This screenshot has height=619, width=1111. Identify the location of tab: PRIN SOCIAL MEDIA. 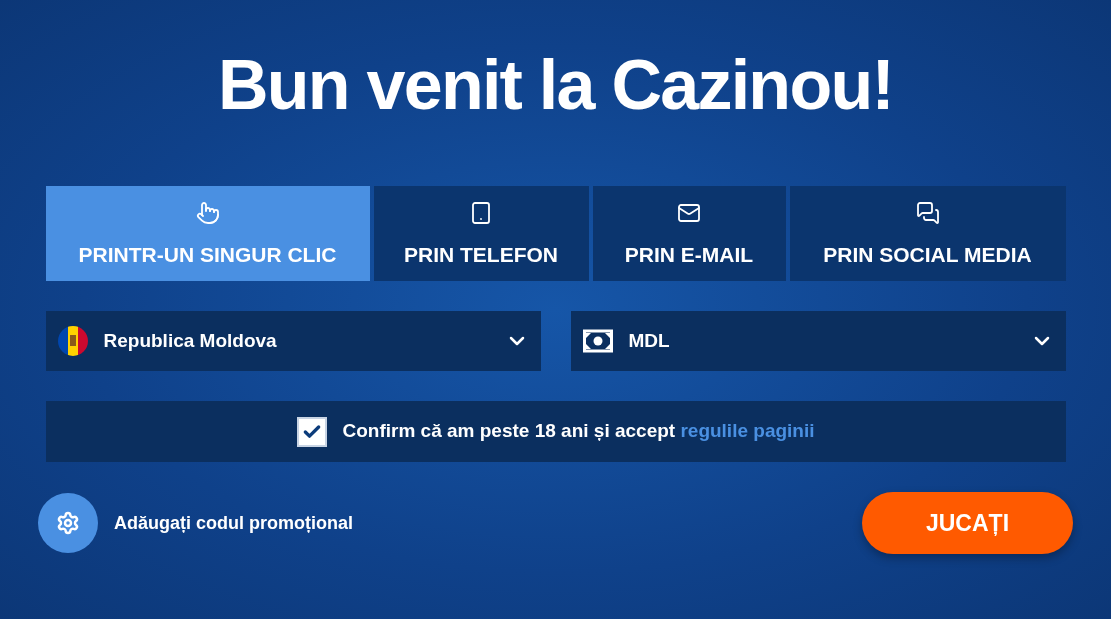
(927, 233).